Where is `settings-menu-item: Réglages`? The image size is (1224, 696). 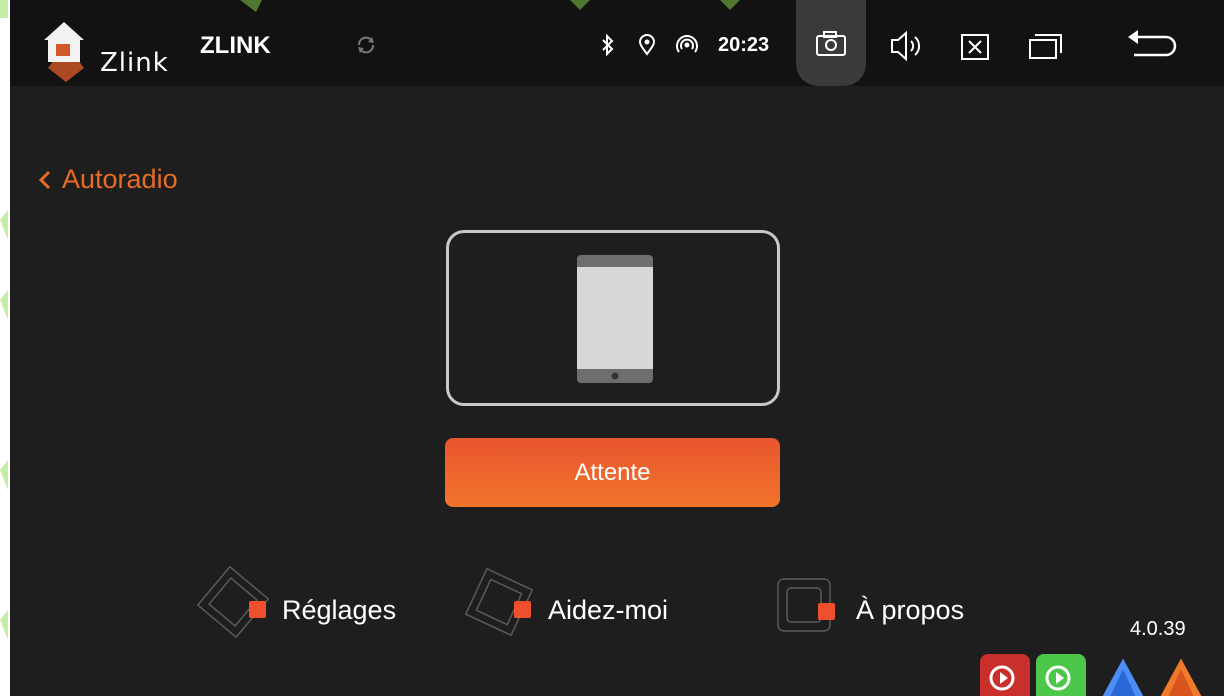 settings-menu-item: Réglages is located at coordinates (310, 610).